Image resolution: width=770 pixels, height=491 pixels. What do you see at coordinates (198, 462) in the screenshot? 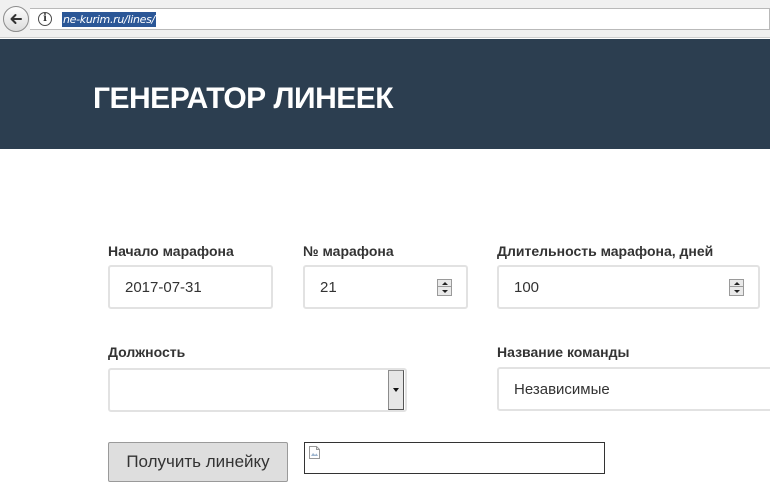
I see `get-ruler-button: Получить линейку` at bounding box center [198, 462].